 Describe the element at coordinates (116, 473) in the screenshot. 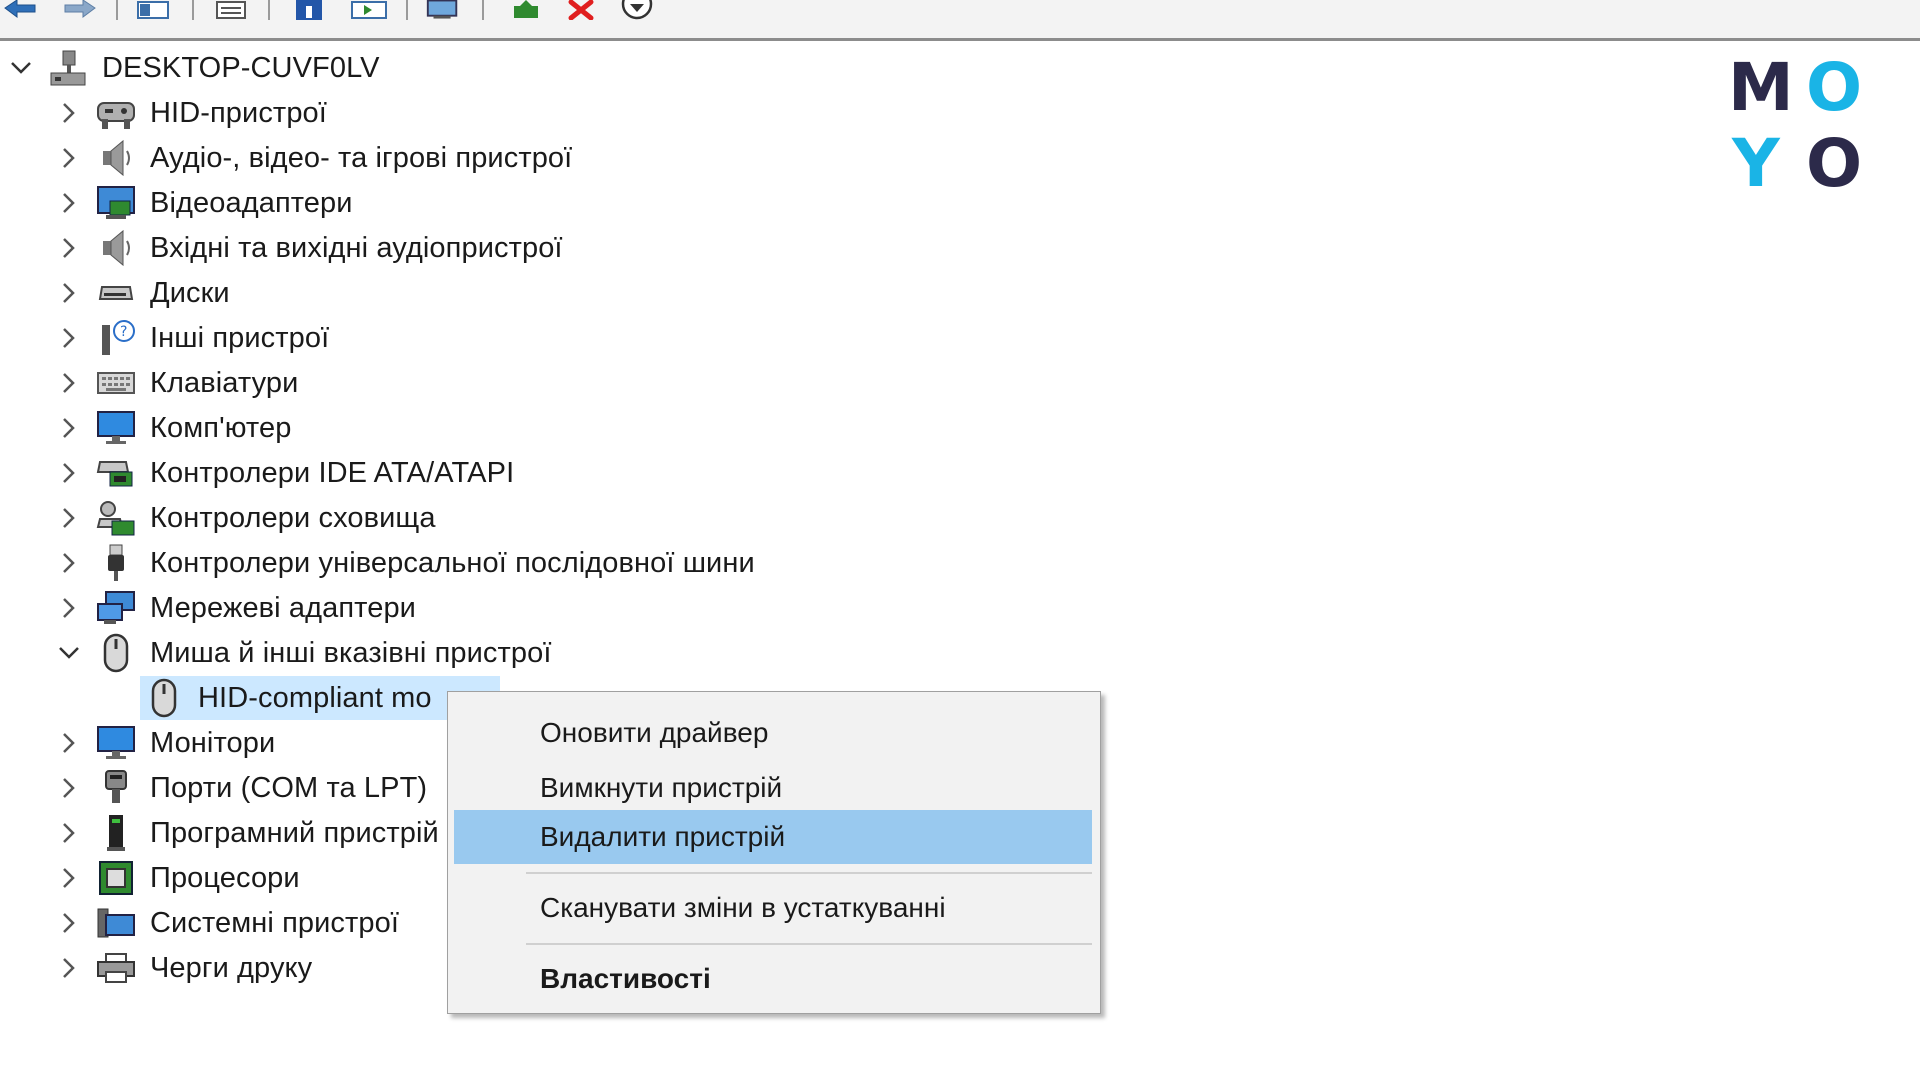

I see `ide-controller-icon` at that location.